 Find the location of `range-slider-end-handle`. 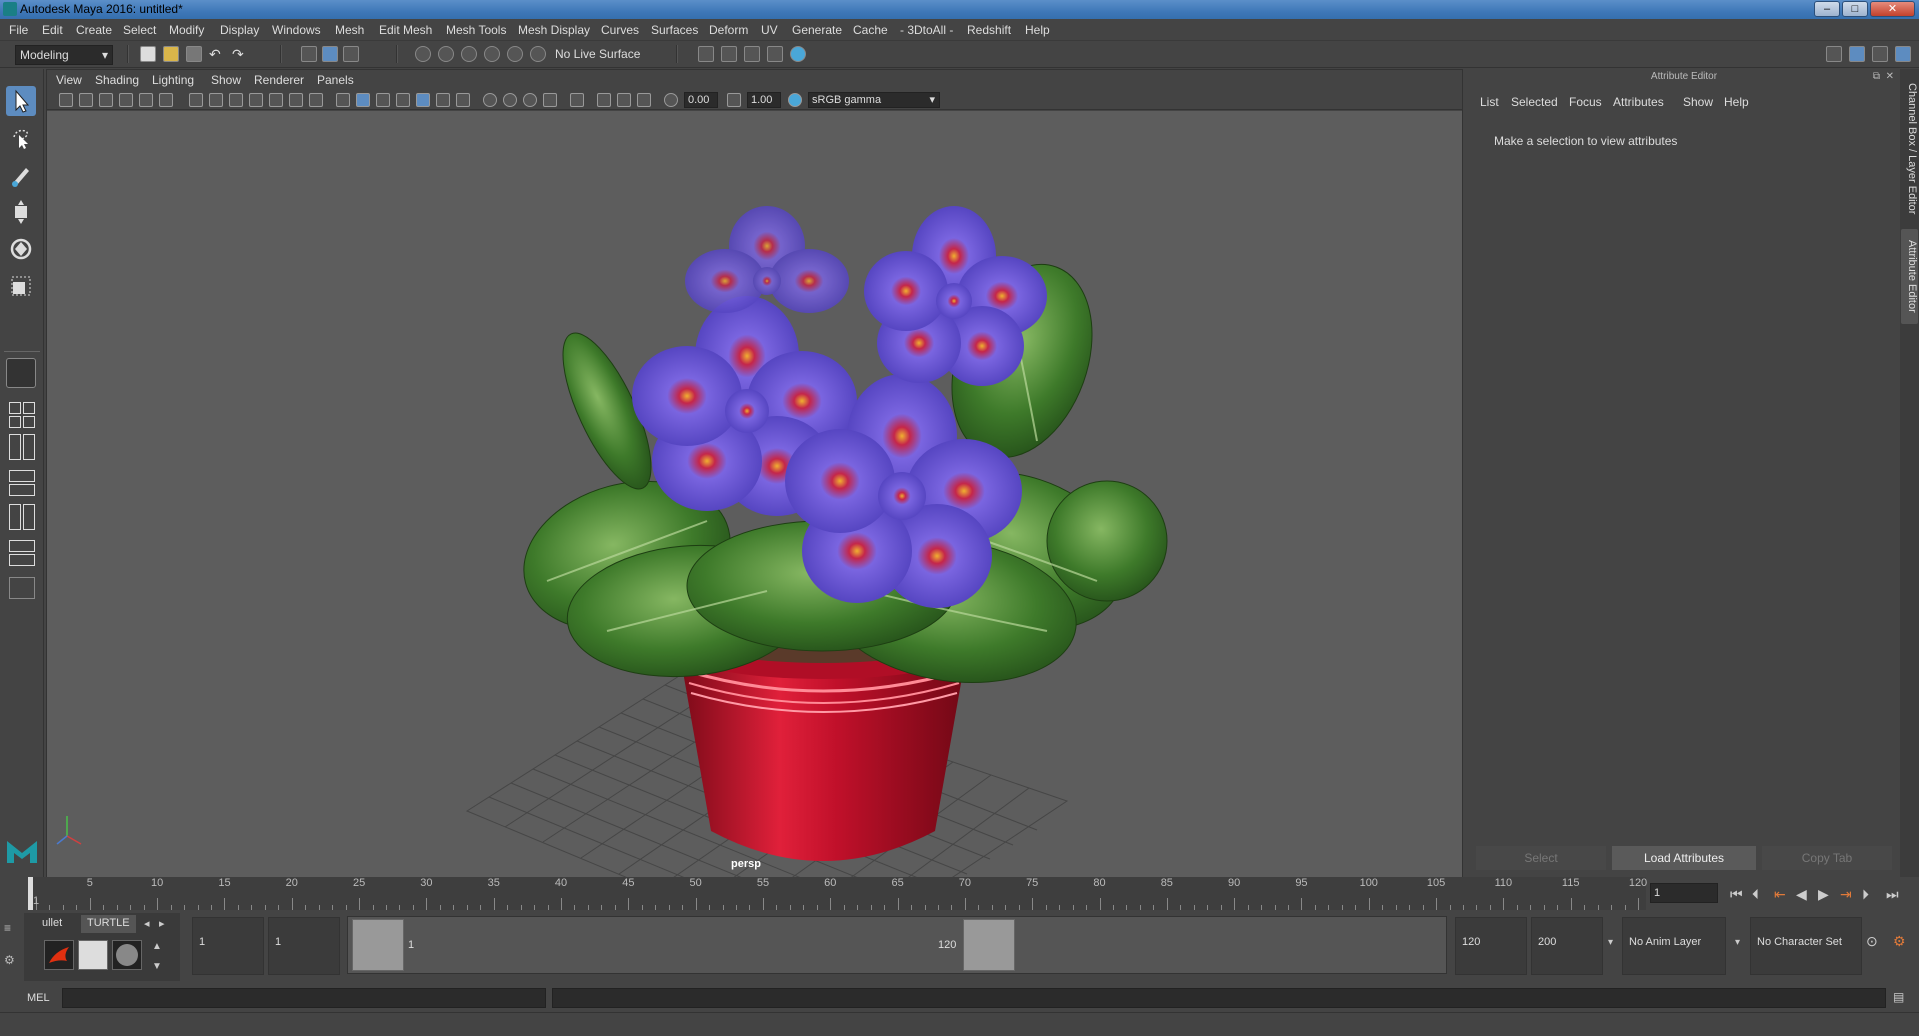

range-slider-end-handle is located at coordinates (989, 945).